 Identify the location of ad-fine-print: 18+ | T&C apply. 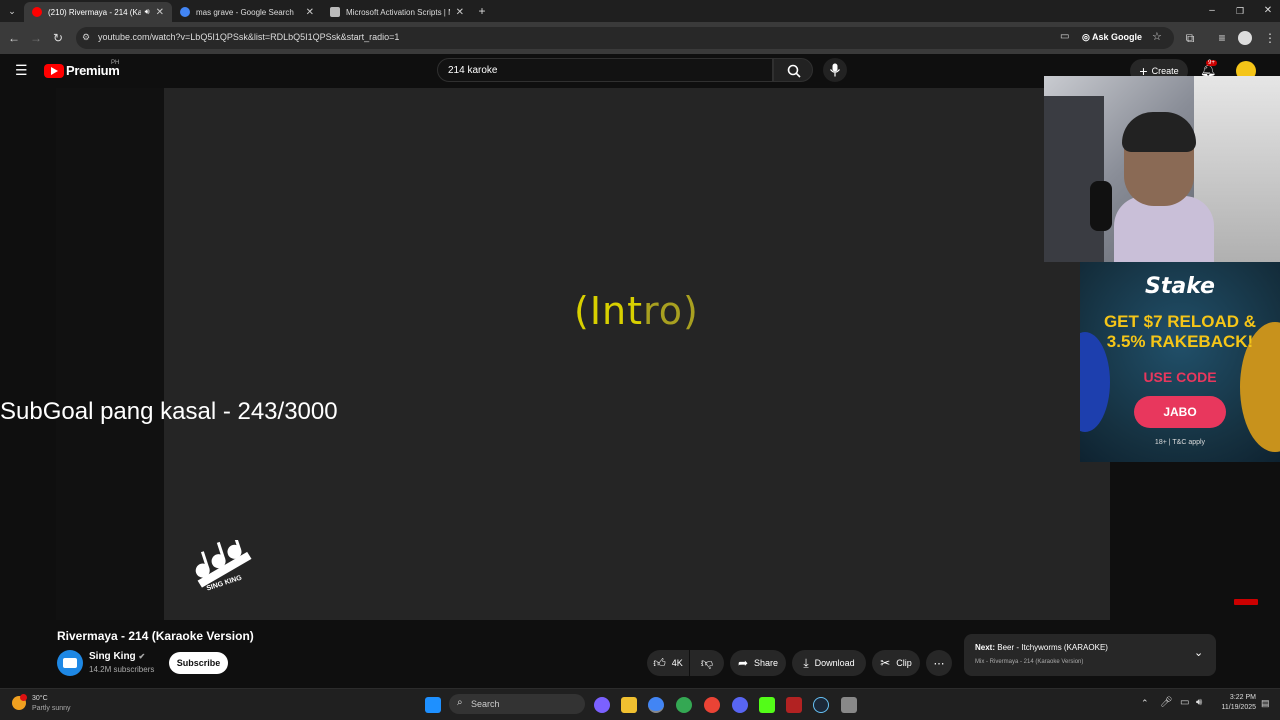
(1180, 442).